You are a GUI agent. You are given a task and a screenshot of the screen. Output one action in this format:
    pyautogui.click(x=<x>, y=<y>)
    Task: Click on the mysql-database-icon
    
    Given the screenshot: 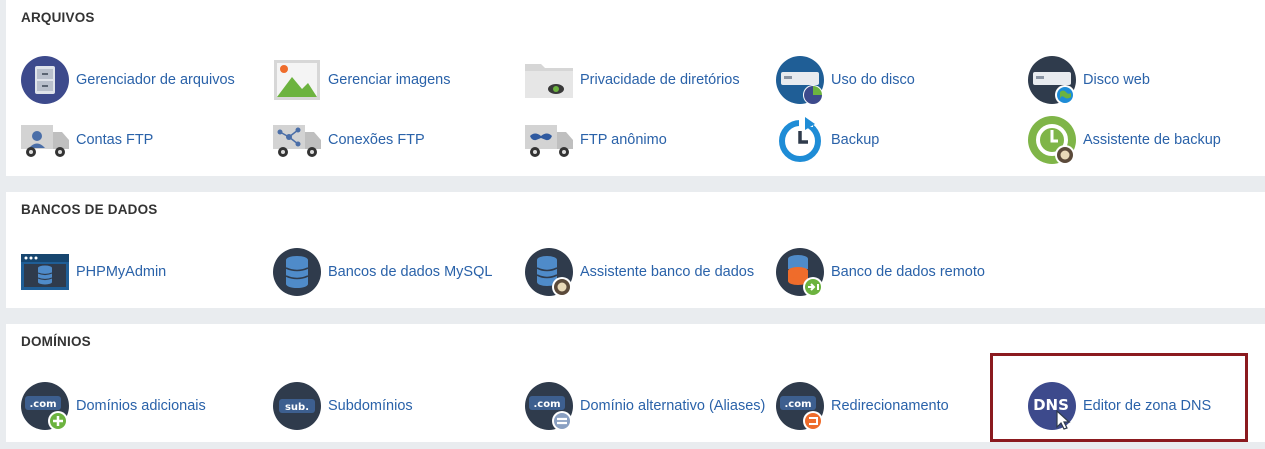 What is the action you would take?
    pyautogui.click(x=297, y=272)
    